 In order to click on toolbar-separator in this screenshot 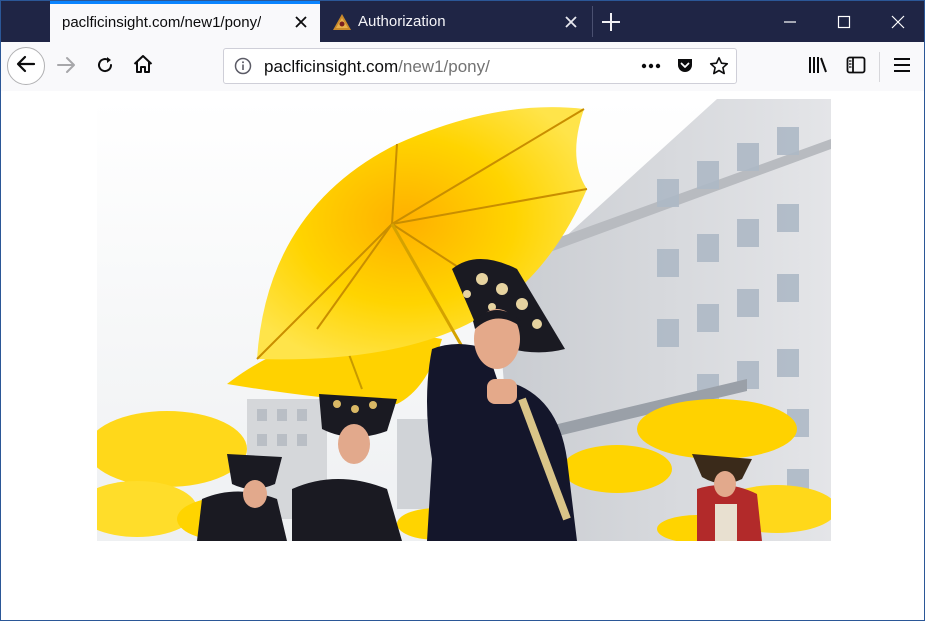, I will do `click(879, 67)`.